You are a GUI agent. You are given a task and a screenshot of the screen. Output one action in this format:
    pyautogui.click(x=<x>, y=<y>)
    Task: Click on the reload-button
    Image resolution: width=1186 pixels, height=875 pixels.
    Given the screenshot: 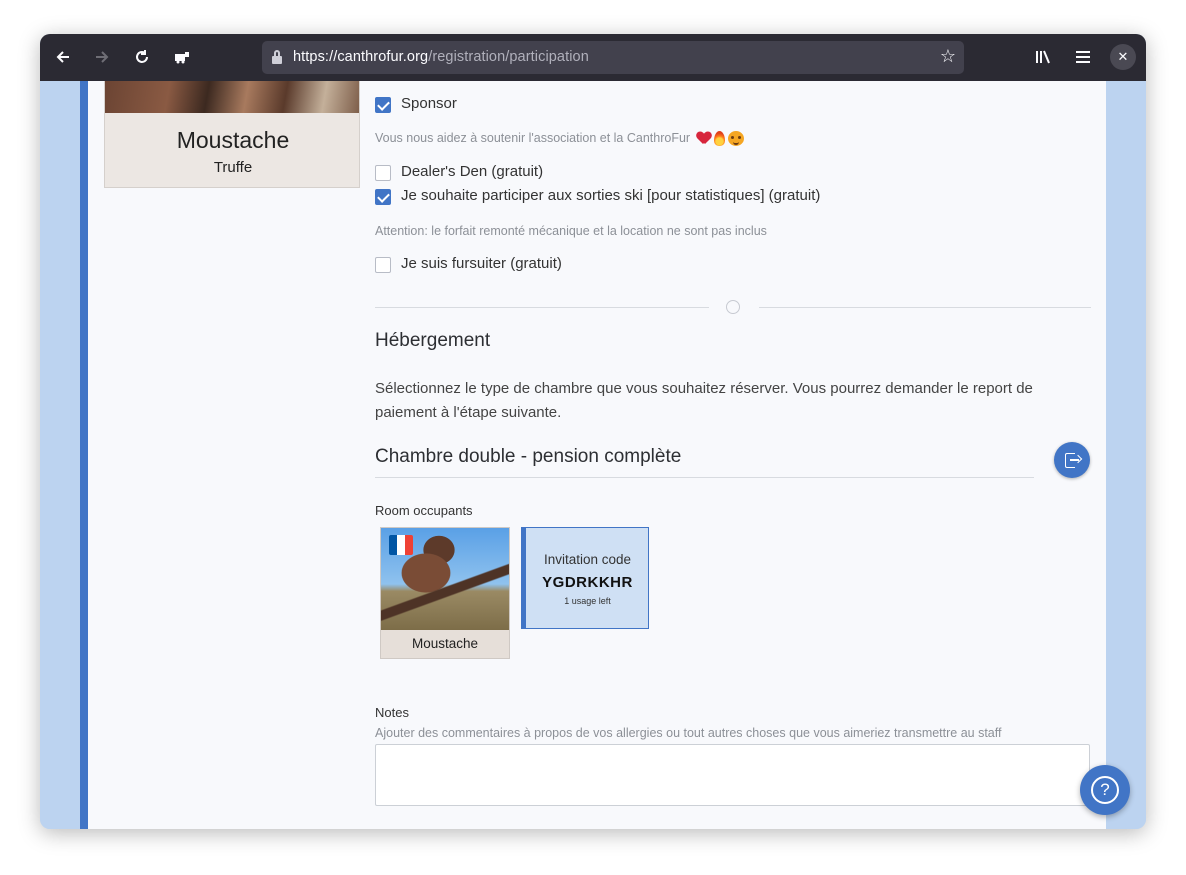 What is the action you would take?
    pyautogui.click(x=142, y=57)
    